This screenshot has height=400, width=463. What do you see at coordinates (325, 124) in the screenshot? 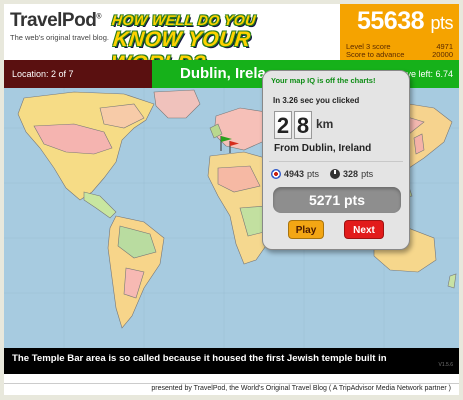
I see `distance-unit: km` at bounding box center [325, 124].